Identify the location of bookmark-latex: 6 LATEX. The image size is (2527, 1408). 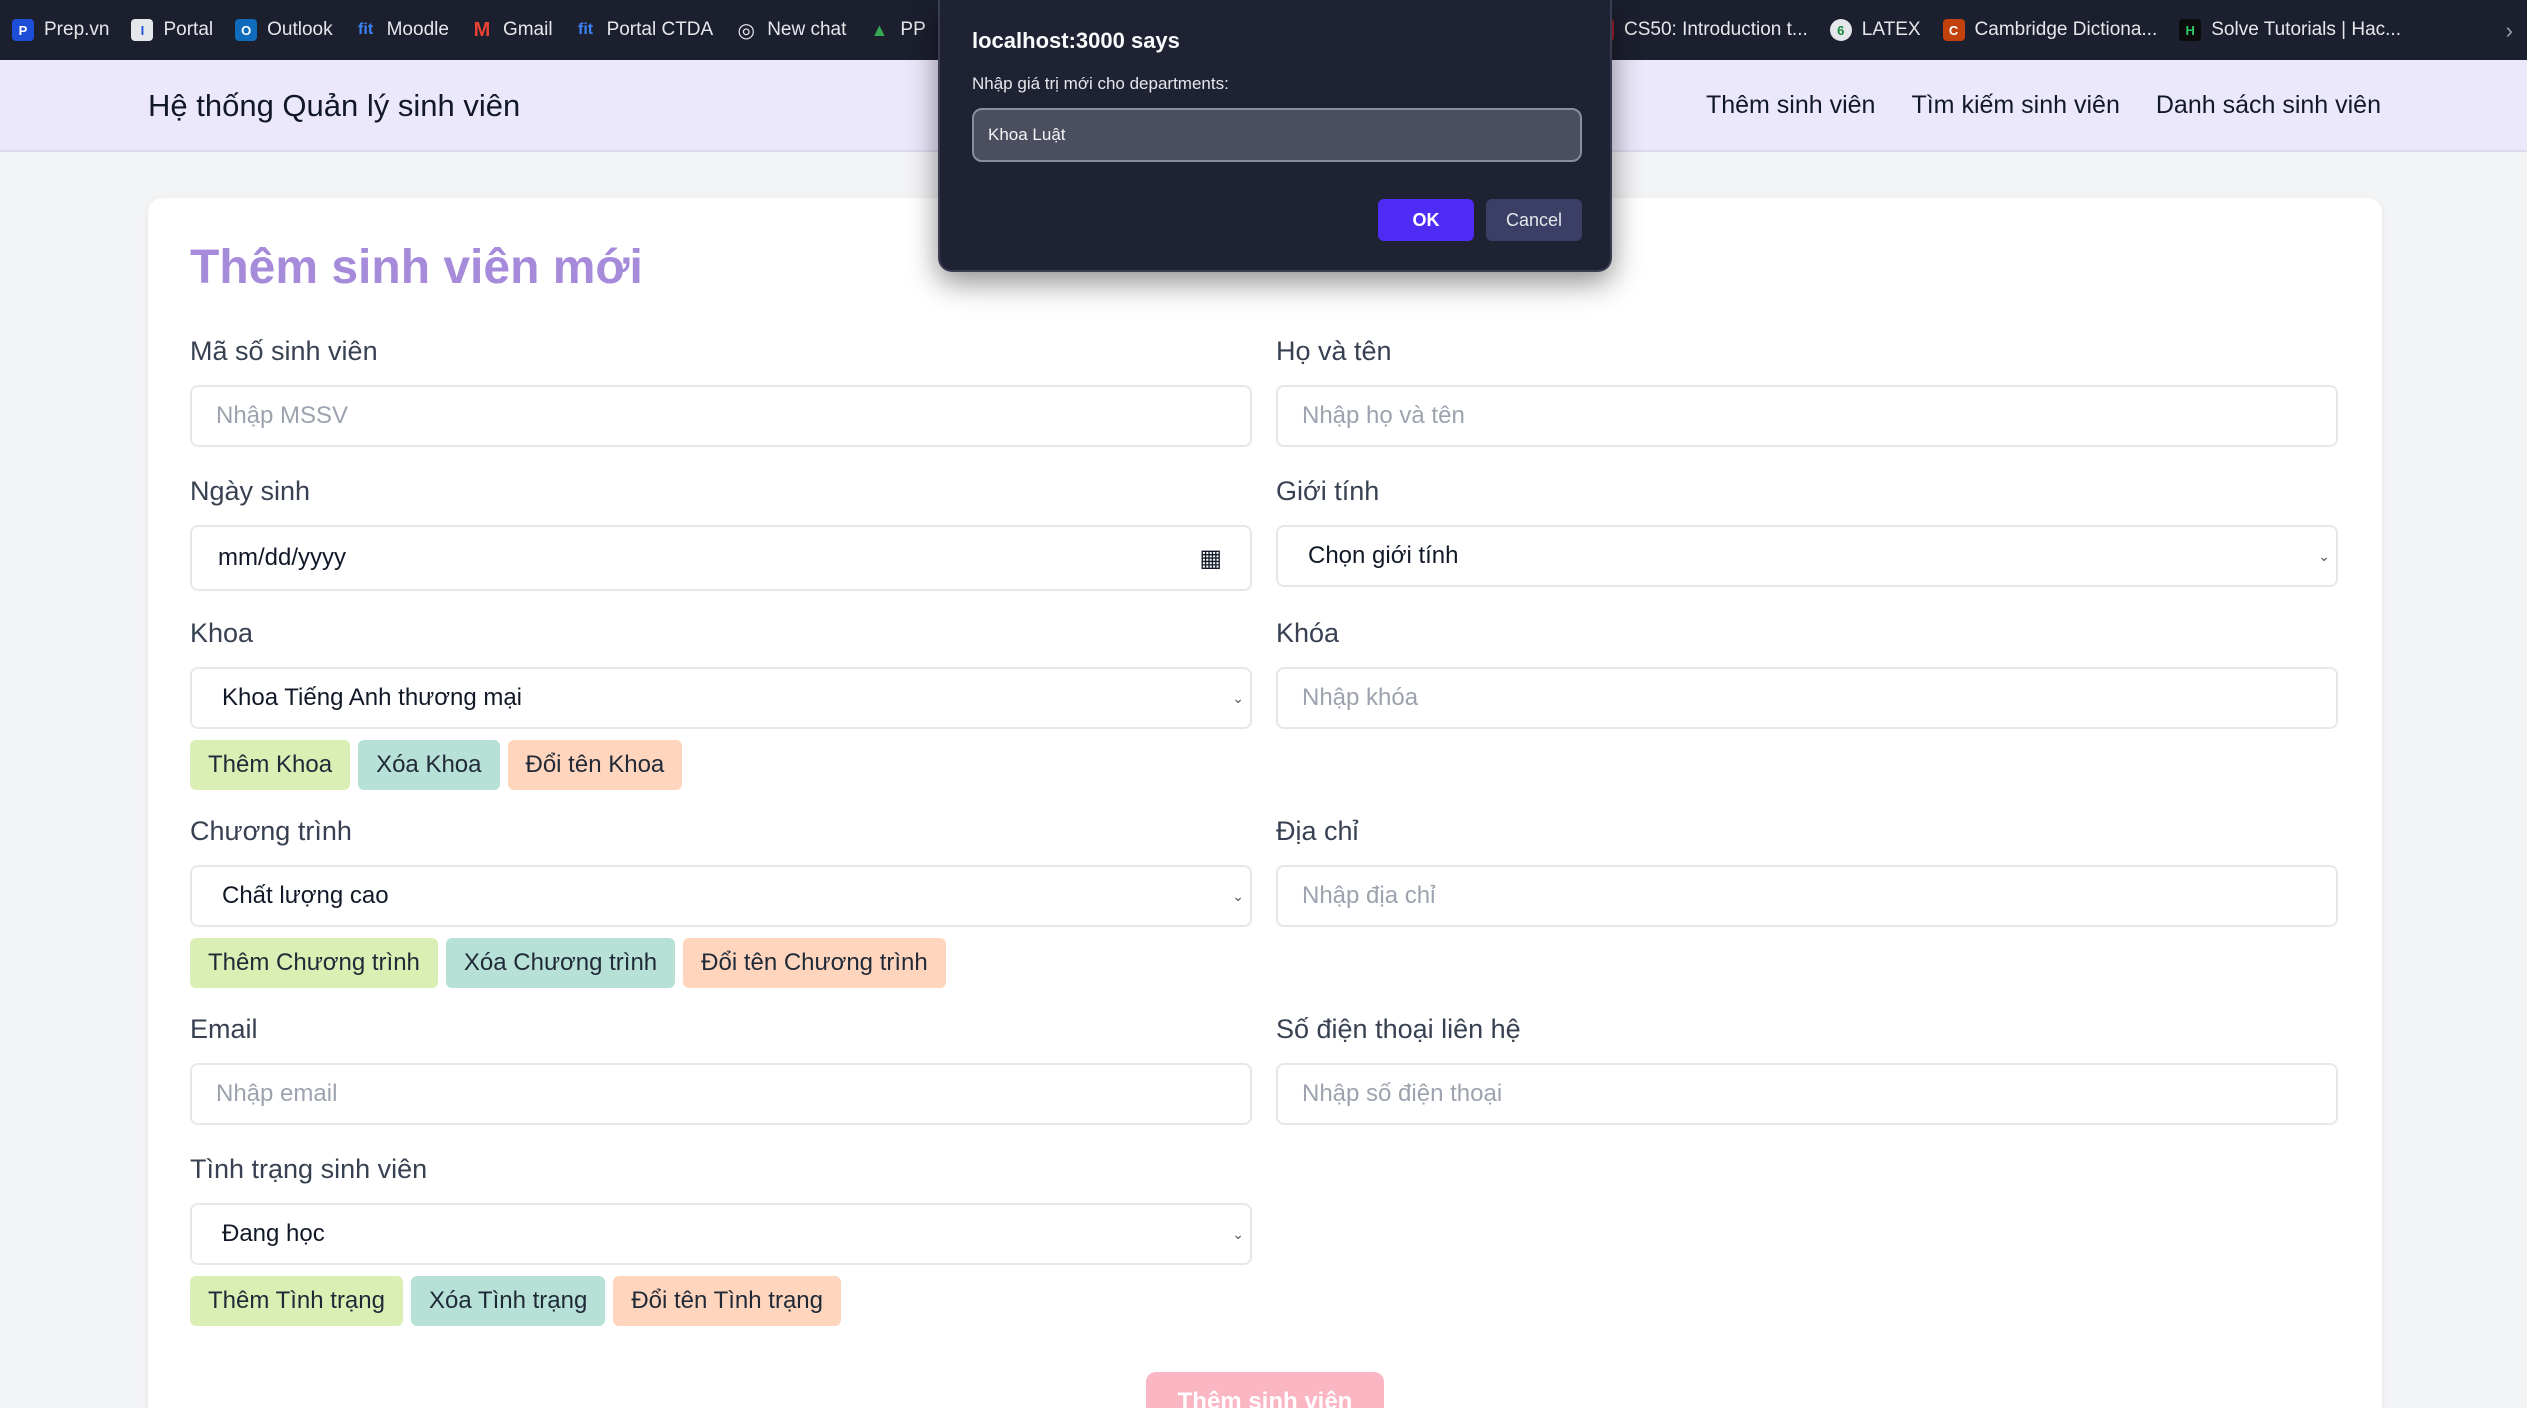
(1875, 30).